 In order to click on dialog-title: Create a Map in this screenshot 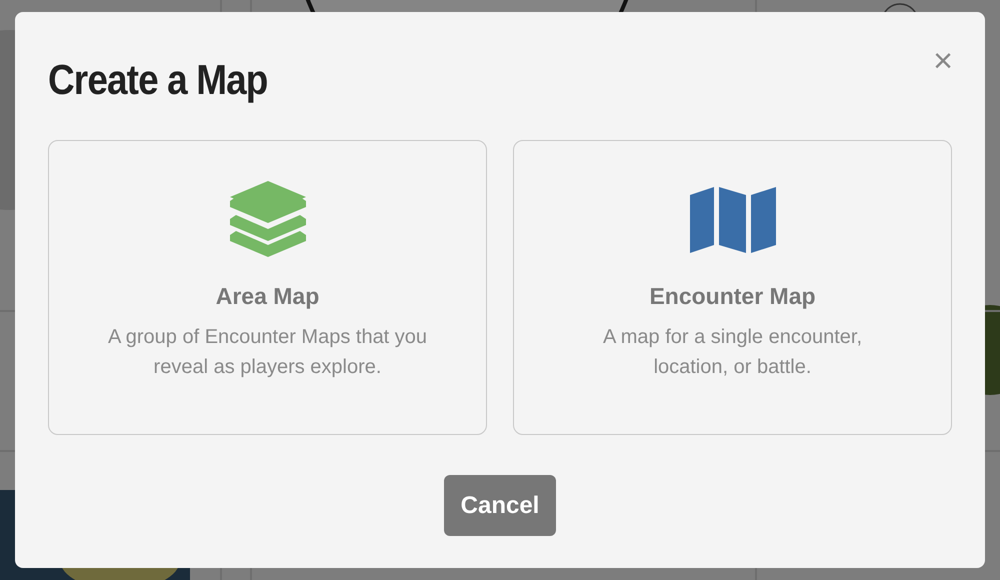, I will do `click(158, 80)`.